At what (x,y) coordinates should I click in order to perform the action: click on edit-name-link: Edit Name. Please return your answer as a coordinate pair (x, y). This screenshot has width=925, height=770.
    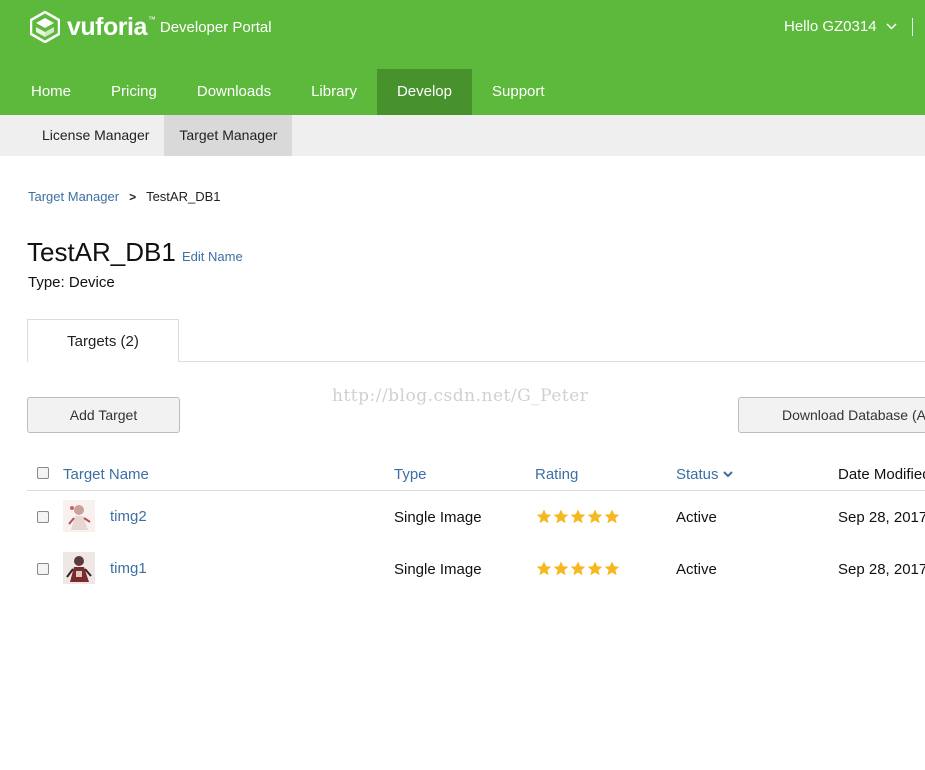
    Looking at the image, I should click on (212, 256).